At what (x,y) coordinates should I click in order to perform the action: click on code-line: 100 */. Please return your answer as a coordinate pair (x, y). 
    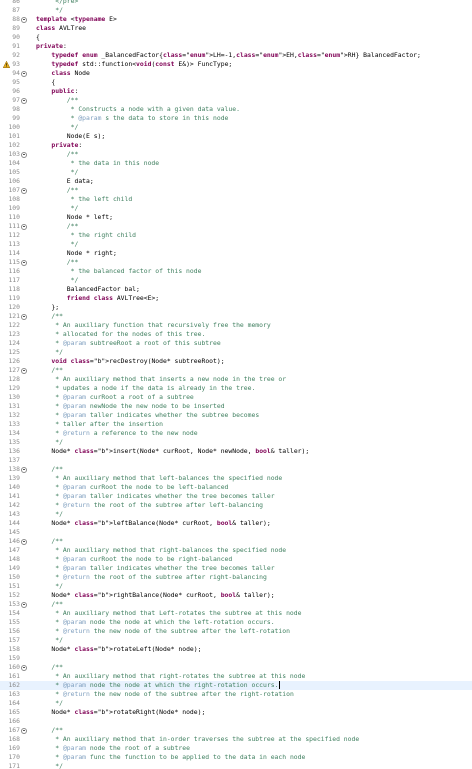
    Looking at the image, I should click on (236, 127).